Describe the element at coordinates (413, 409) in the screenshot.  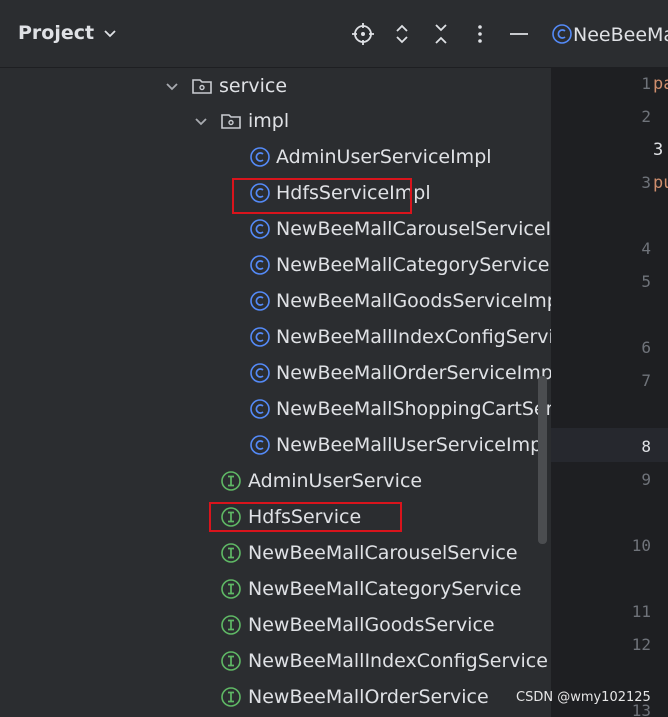
I see `tree-node-label: NewBeeMallShoppingCartServ` at that location.